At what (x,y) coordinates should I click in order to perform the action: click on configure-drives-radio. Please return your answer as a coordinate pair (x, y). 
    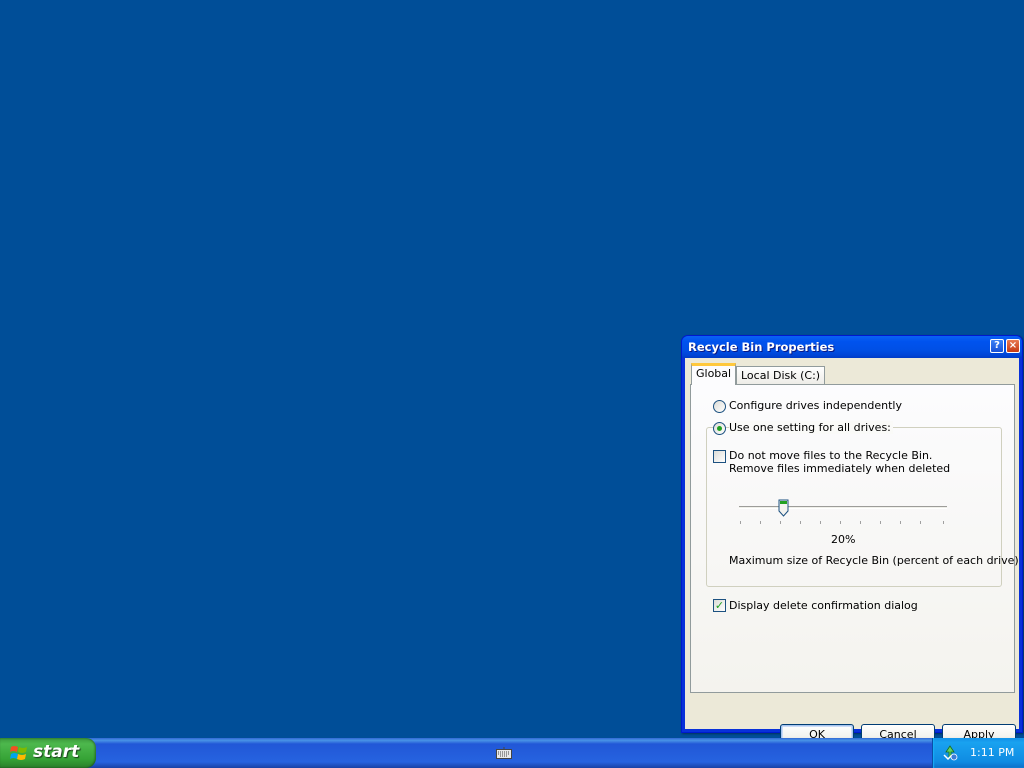
    Looking at the image, I should click on (719, 406).